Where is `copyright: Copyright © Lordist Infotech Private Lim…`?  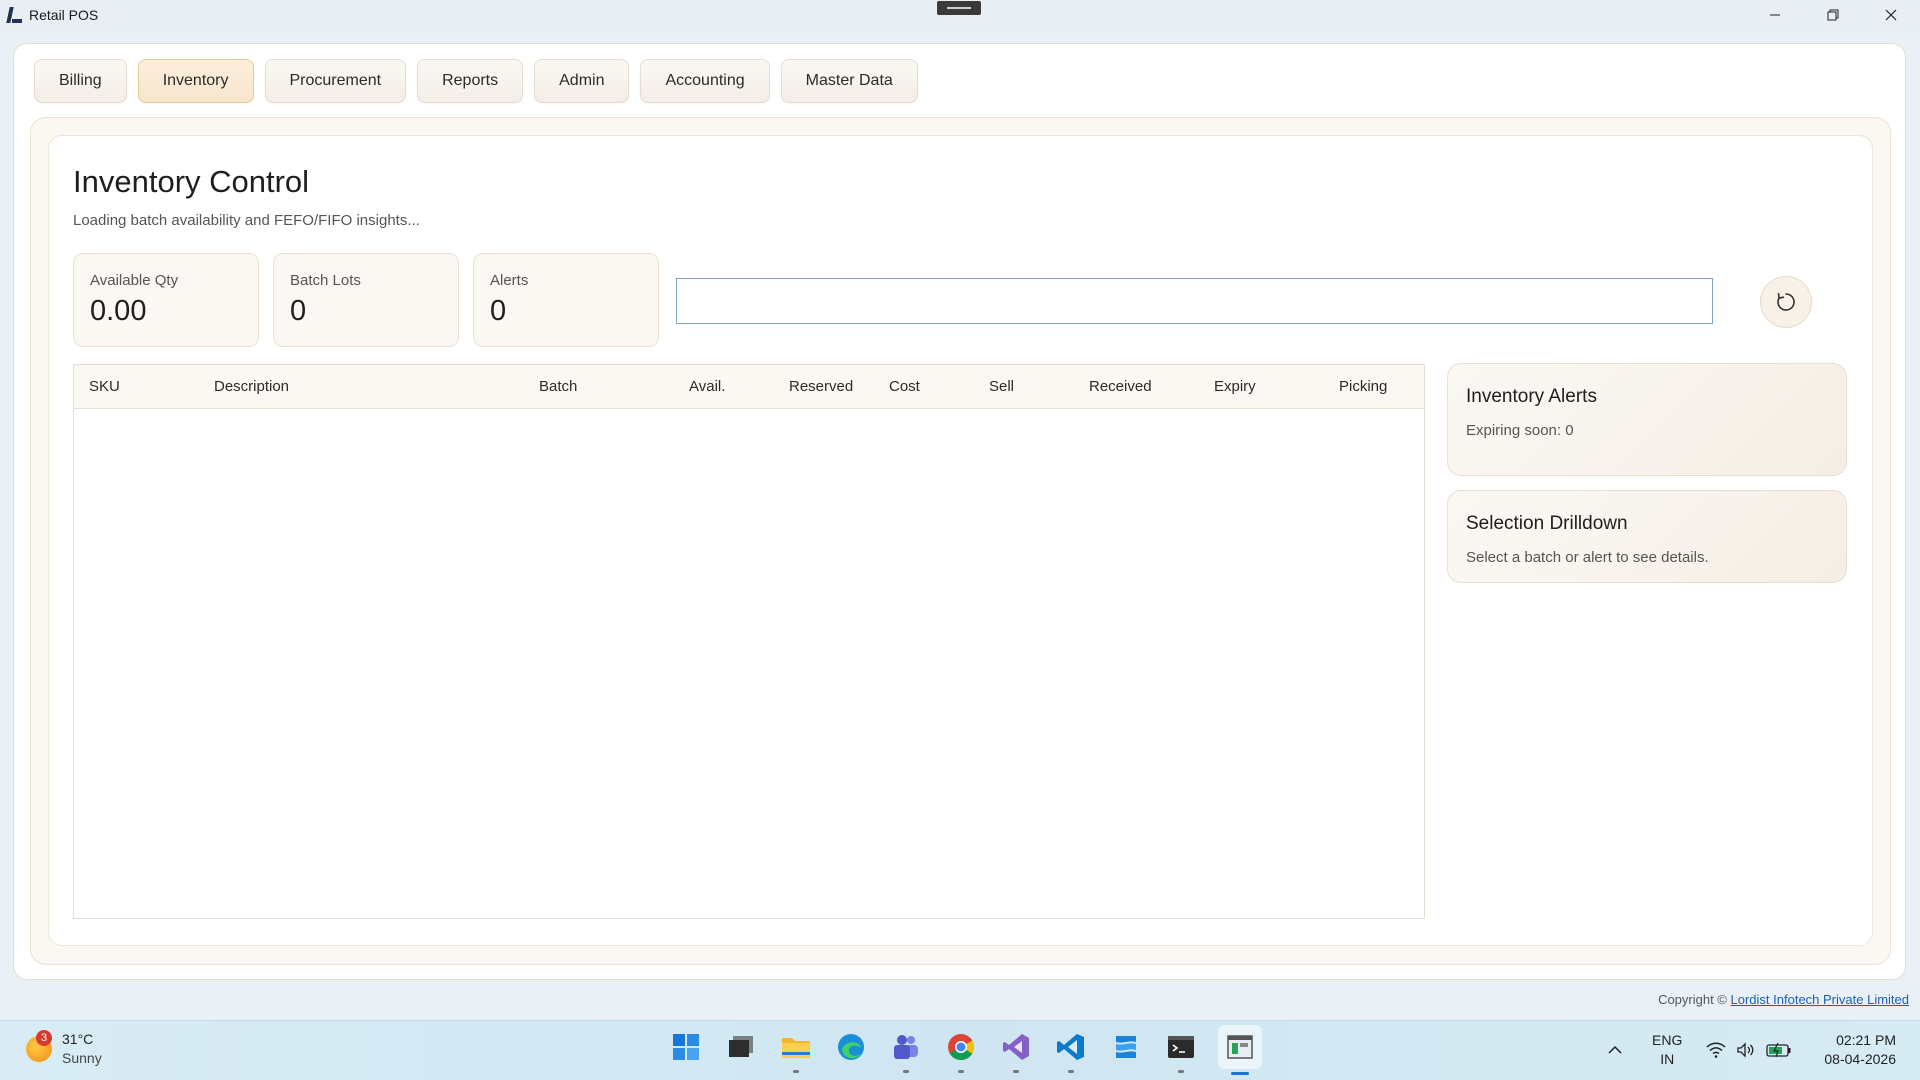 copyright: Copyright © Lordist Infotech Private Lim… is located at coordinates (1783, 999).